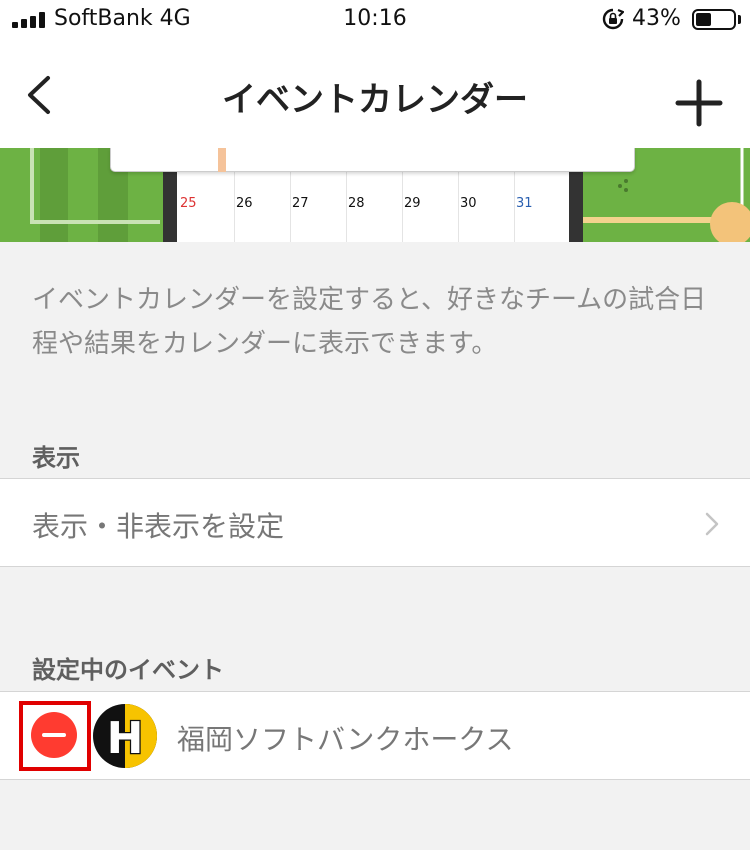 Image resolution: width=750 pixels, height=850 pixels. What do you see at coordinates (375, 195) in the screenshot?
I see `calendar-banner: 25 26 27 28 29 30 31` at bounding box center [375, 195].